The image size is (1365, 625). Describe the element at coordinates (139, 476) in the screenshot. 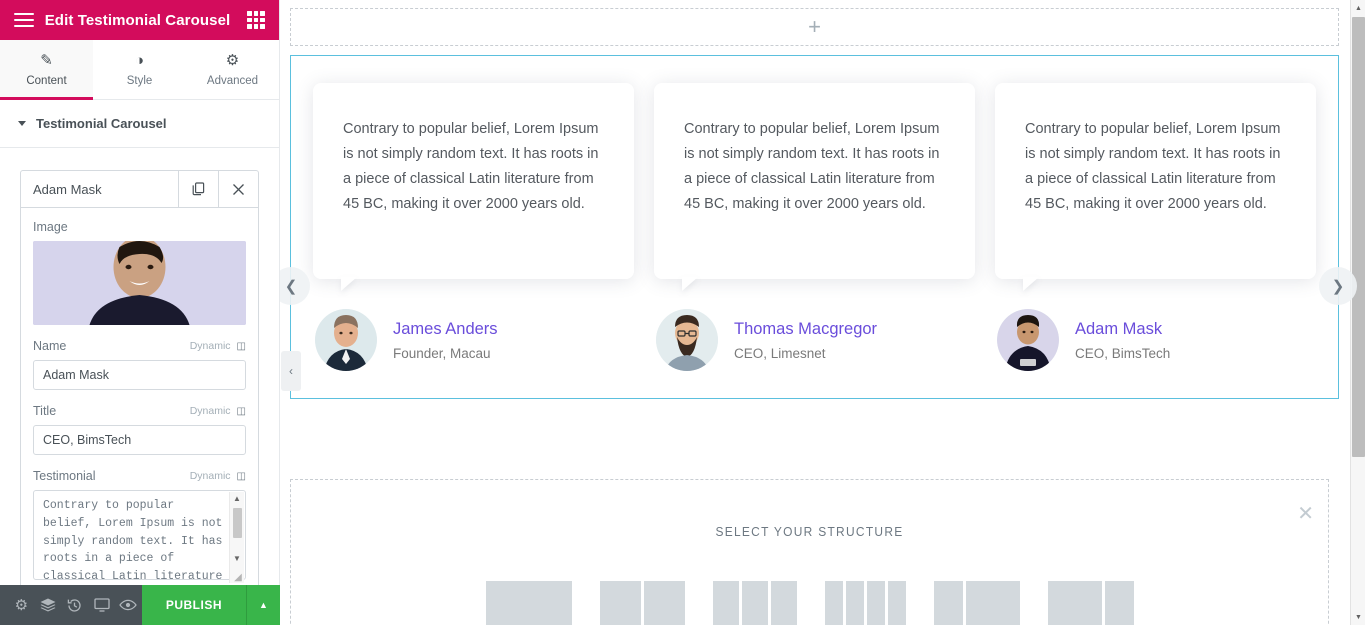

I see `field-testimonial-label-row: Testimonial Dynamic ◫` at that location.